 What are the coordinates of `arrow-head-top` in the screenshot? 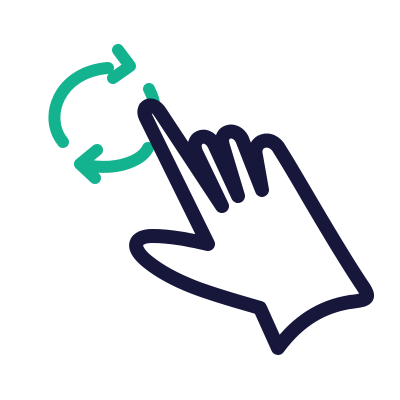 It's located at (121, 64).